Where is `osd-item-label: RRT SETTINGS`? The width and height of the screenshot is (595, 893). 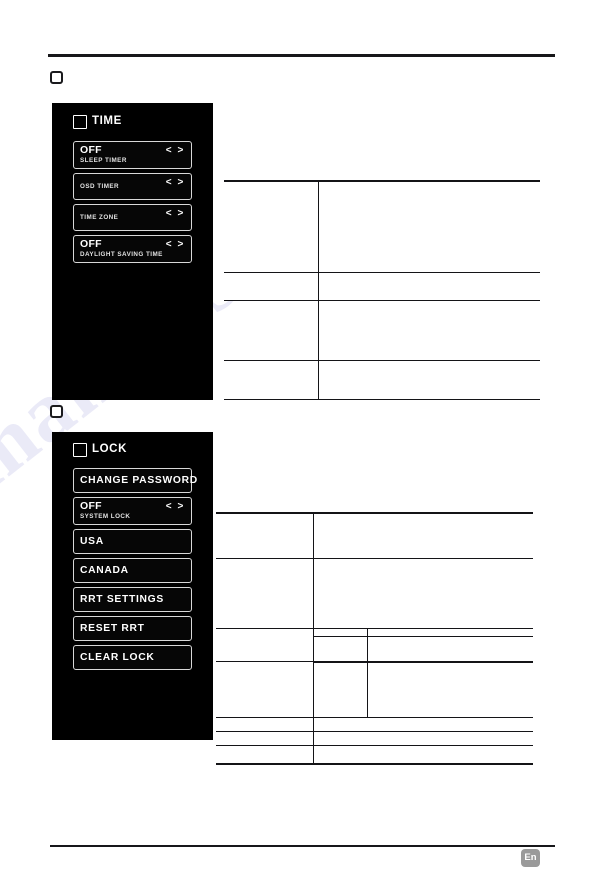 osd-item-label: RRT SETTINGS is located at coordinates (122, 599).